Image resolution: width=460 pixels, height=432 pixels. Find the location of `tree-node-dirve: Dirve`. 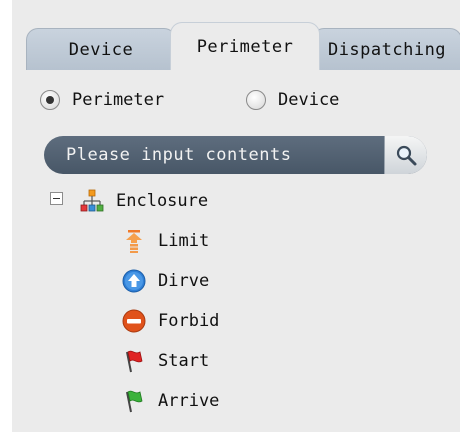

tree-node-dirve: Dirve is located at coordinates (165, 281).